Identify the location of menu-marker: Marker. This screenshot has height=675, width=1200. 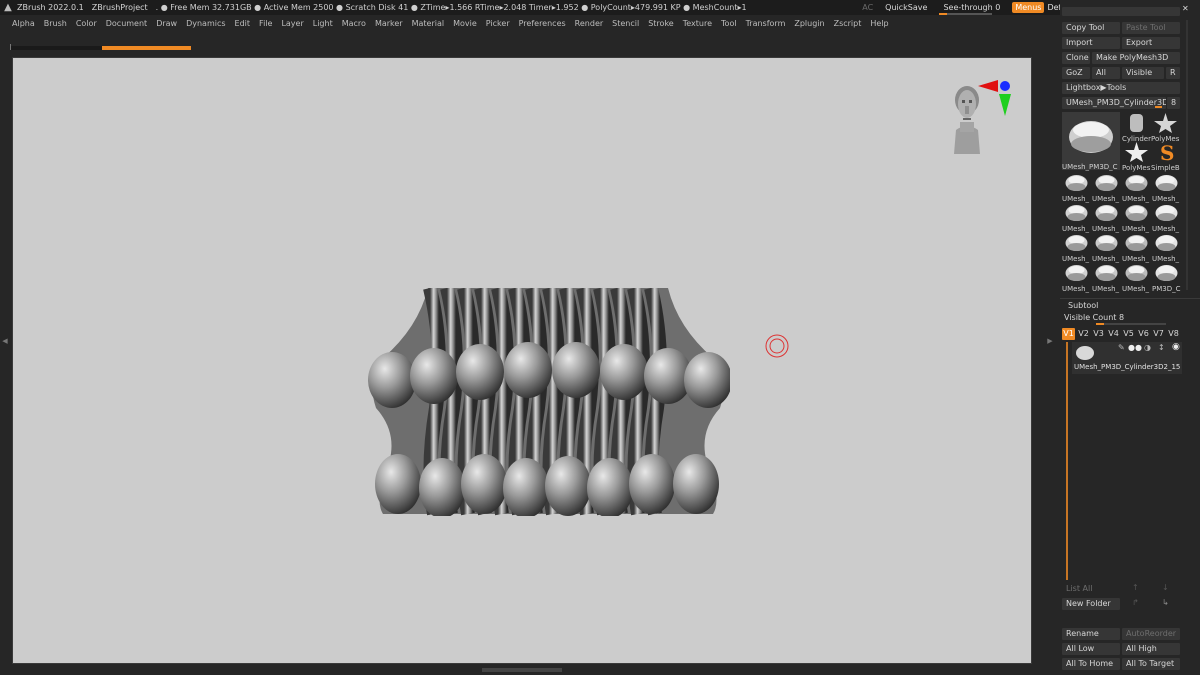
(389, 23).